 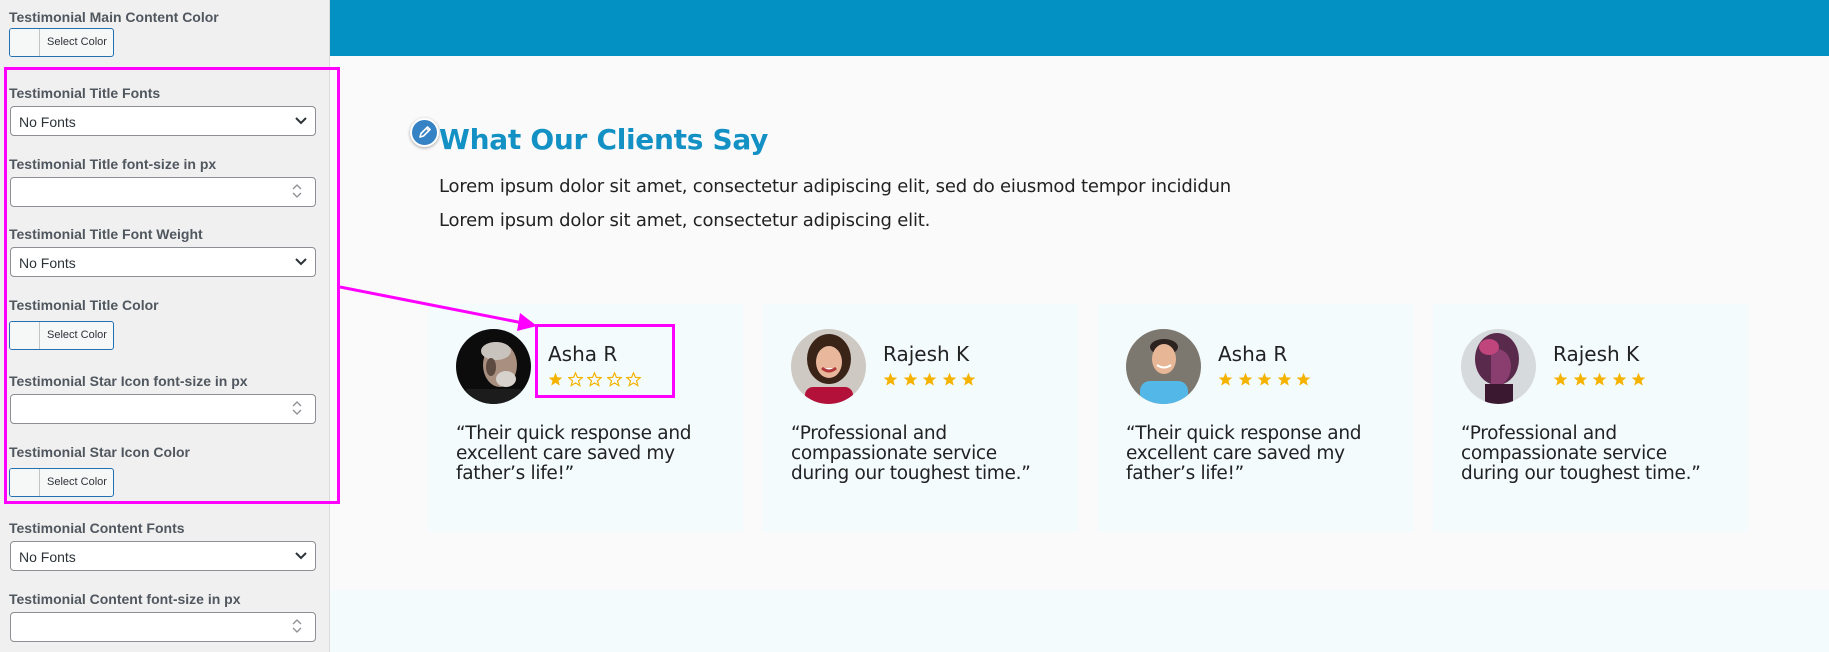 I want to click on star-icon-font-size-label: Testimonial Star Icon font-size in px, so click(x=128, y=381).